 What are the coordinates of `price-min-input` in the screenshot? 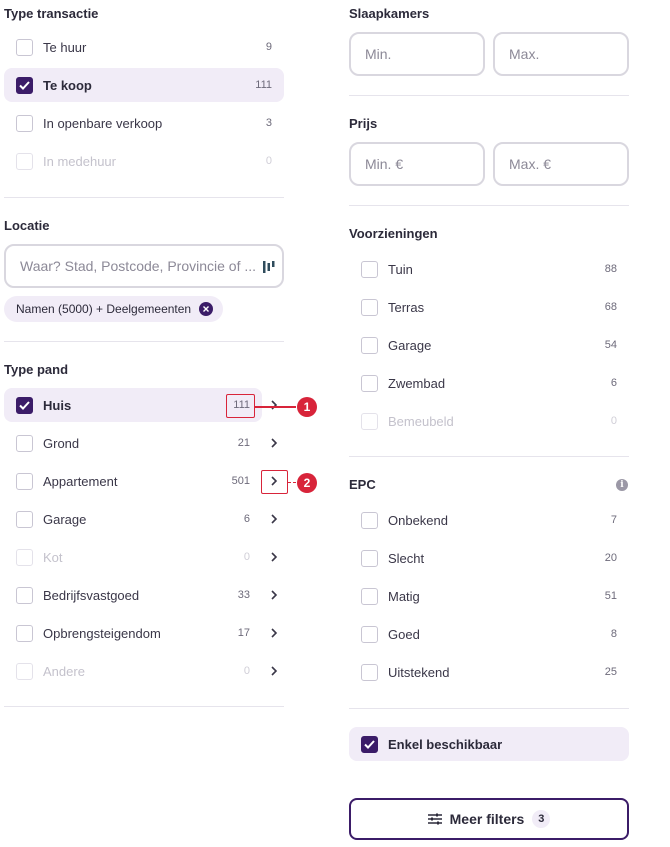 It's located at (424, 164).